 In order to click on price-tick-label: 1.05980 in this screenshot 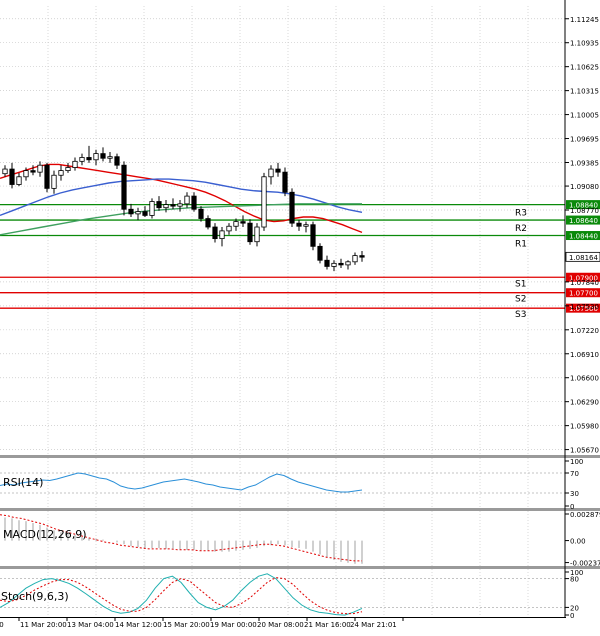, I will do `click(584, 427)`.